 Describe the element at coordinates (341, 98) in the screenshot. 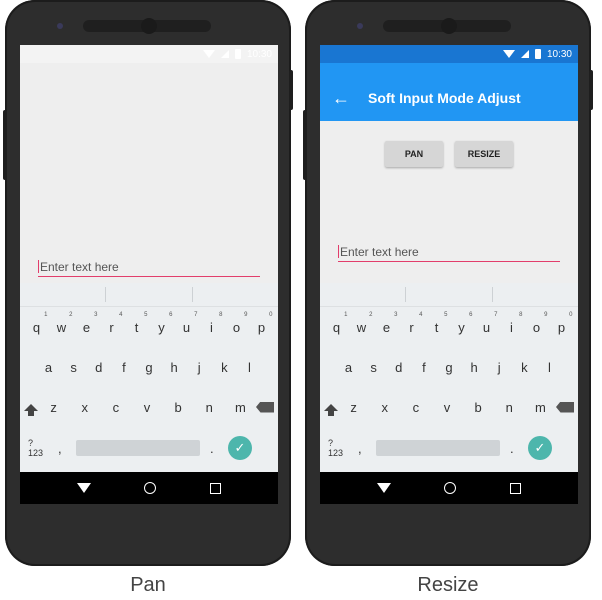

I see `arrow-back-icon: ←` at that location.